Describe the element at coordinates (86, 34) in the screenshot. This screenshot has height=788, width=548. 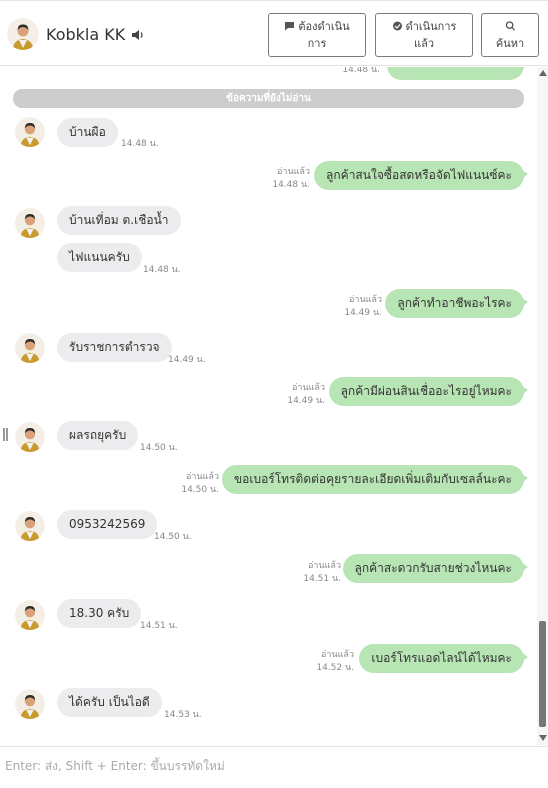
I see `contact-name: Kobkla KK` at that location.